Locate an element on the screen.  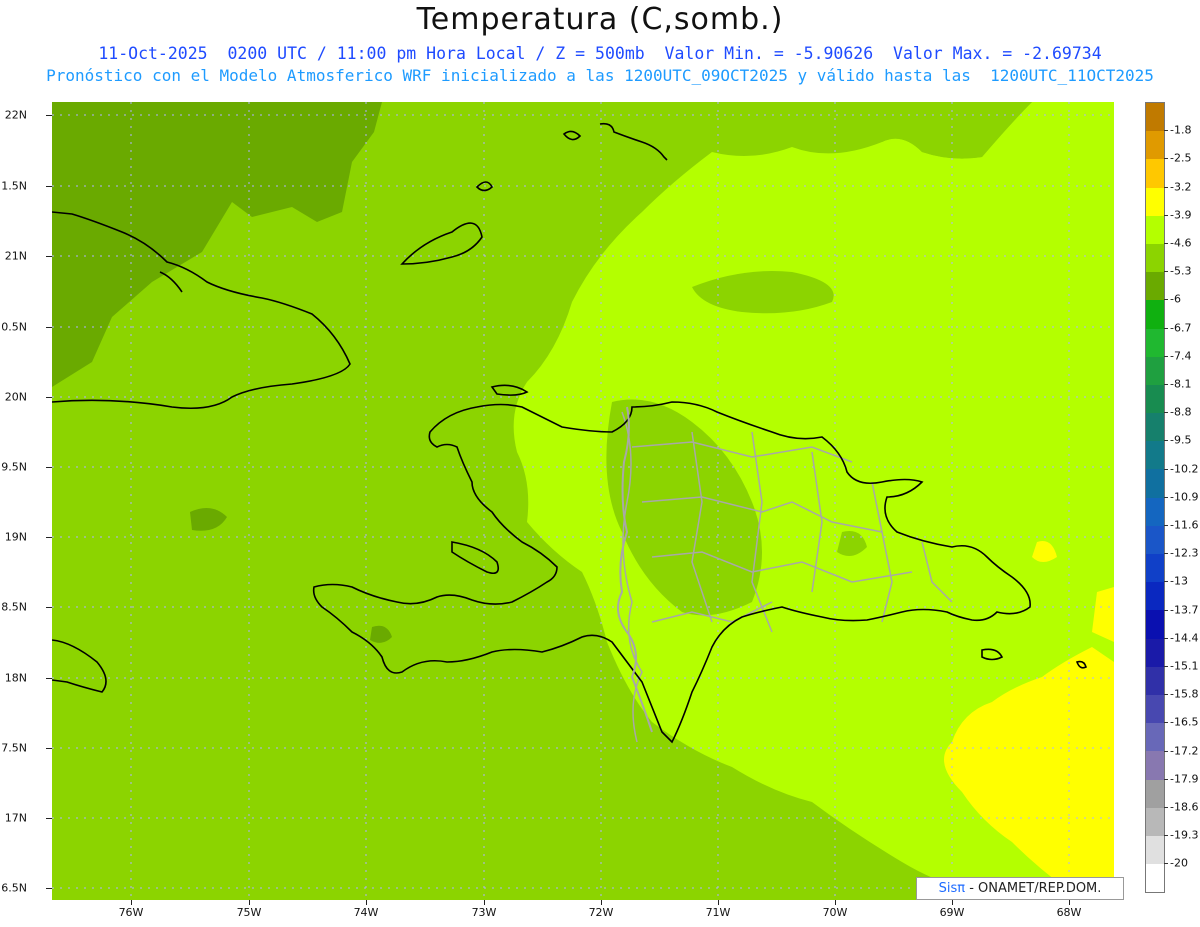
colorbar-label: -7.4 is located at coordinates (1181, 356).